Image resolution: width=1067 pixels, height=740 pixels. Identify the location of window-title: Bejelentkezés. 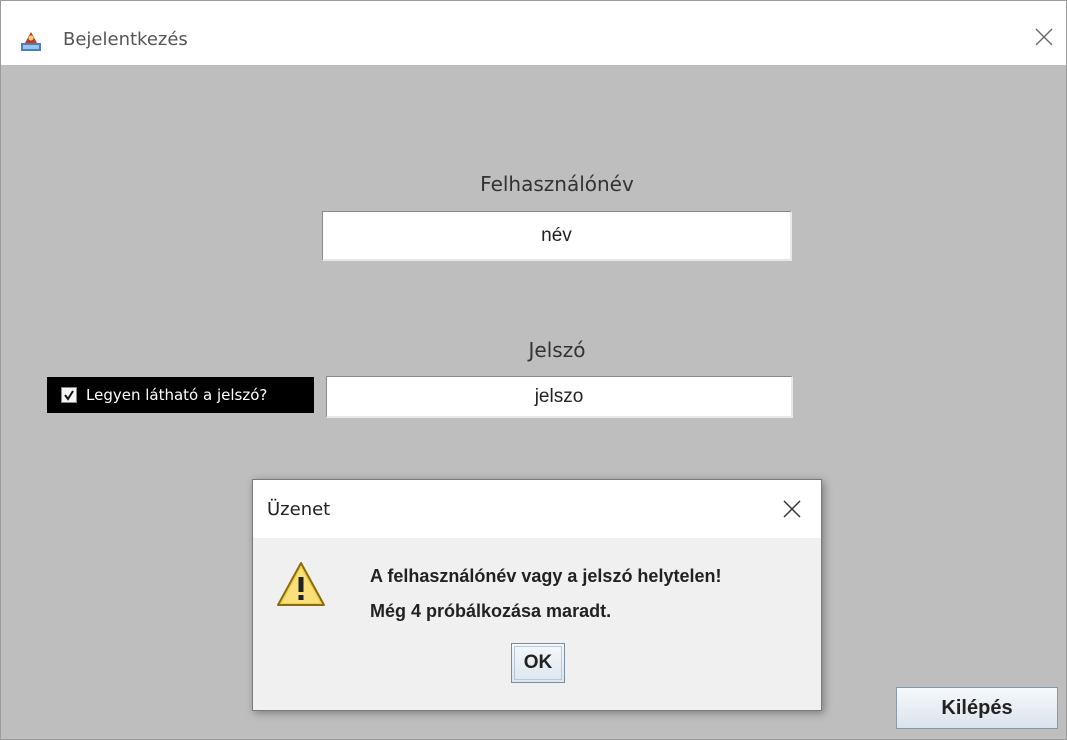
(125, 39).